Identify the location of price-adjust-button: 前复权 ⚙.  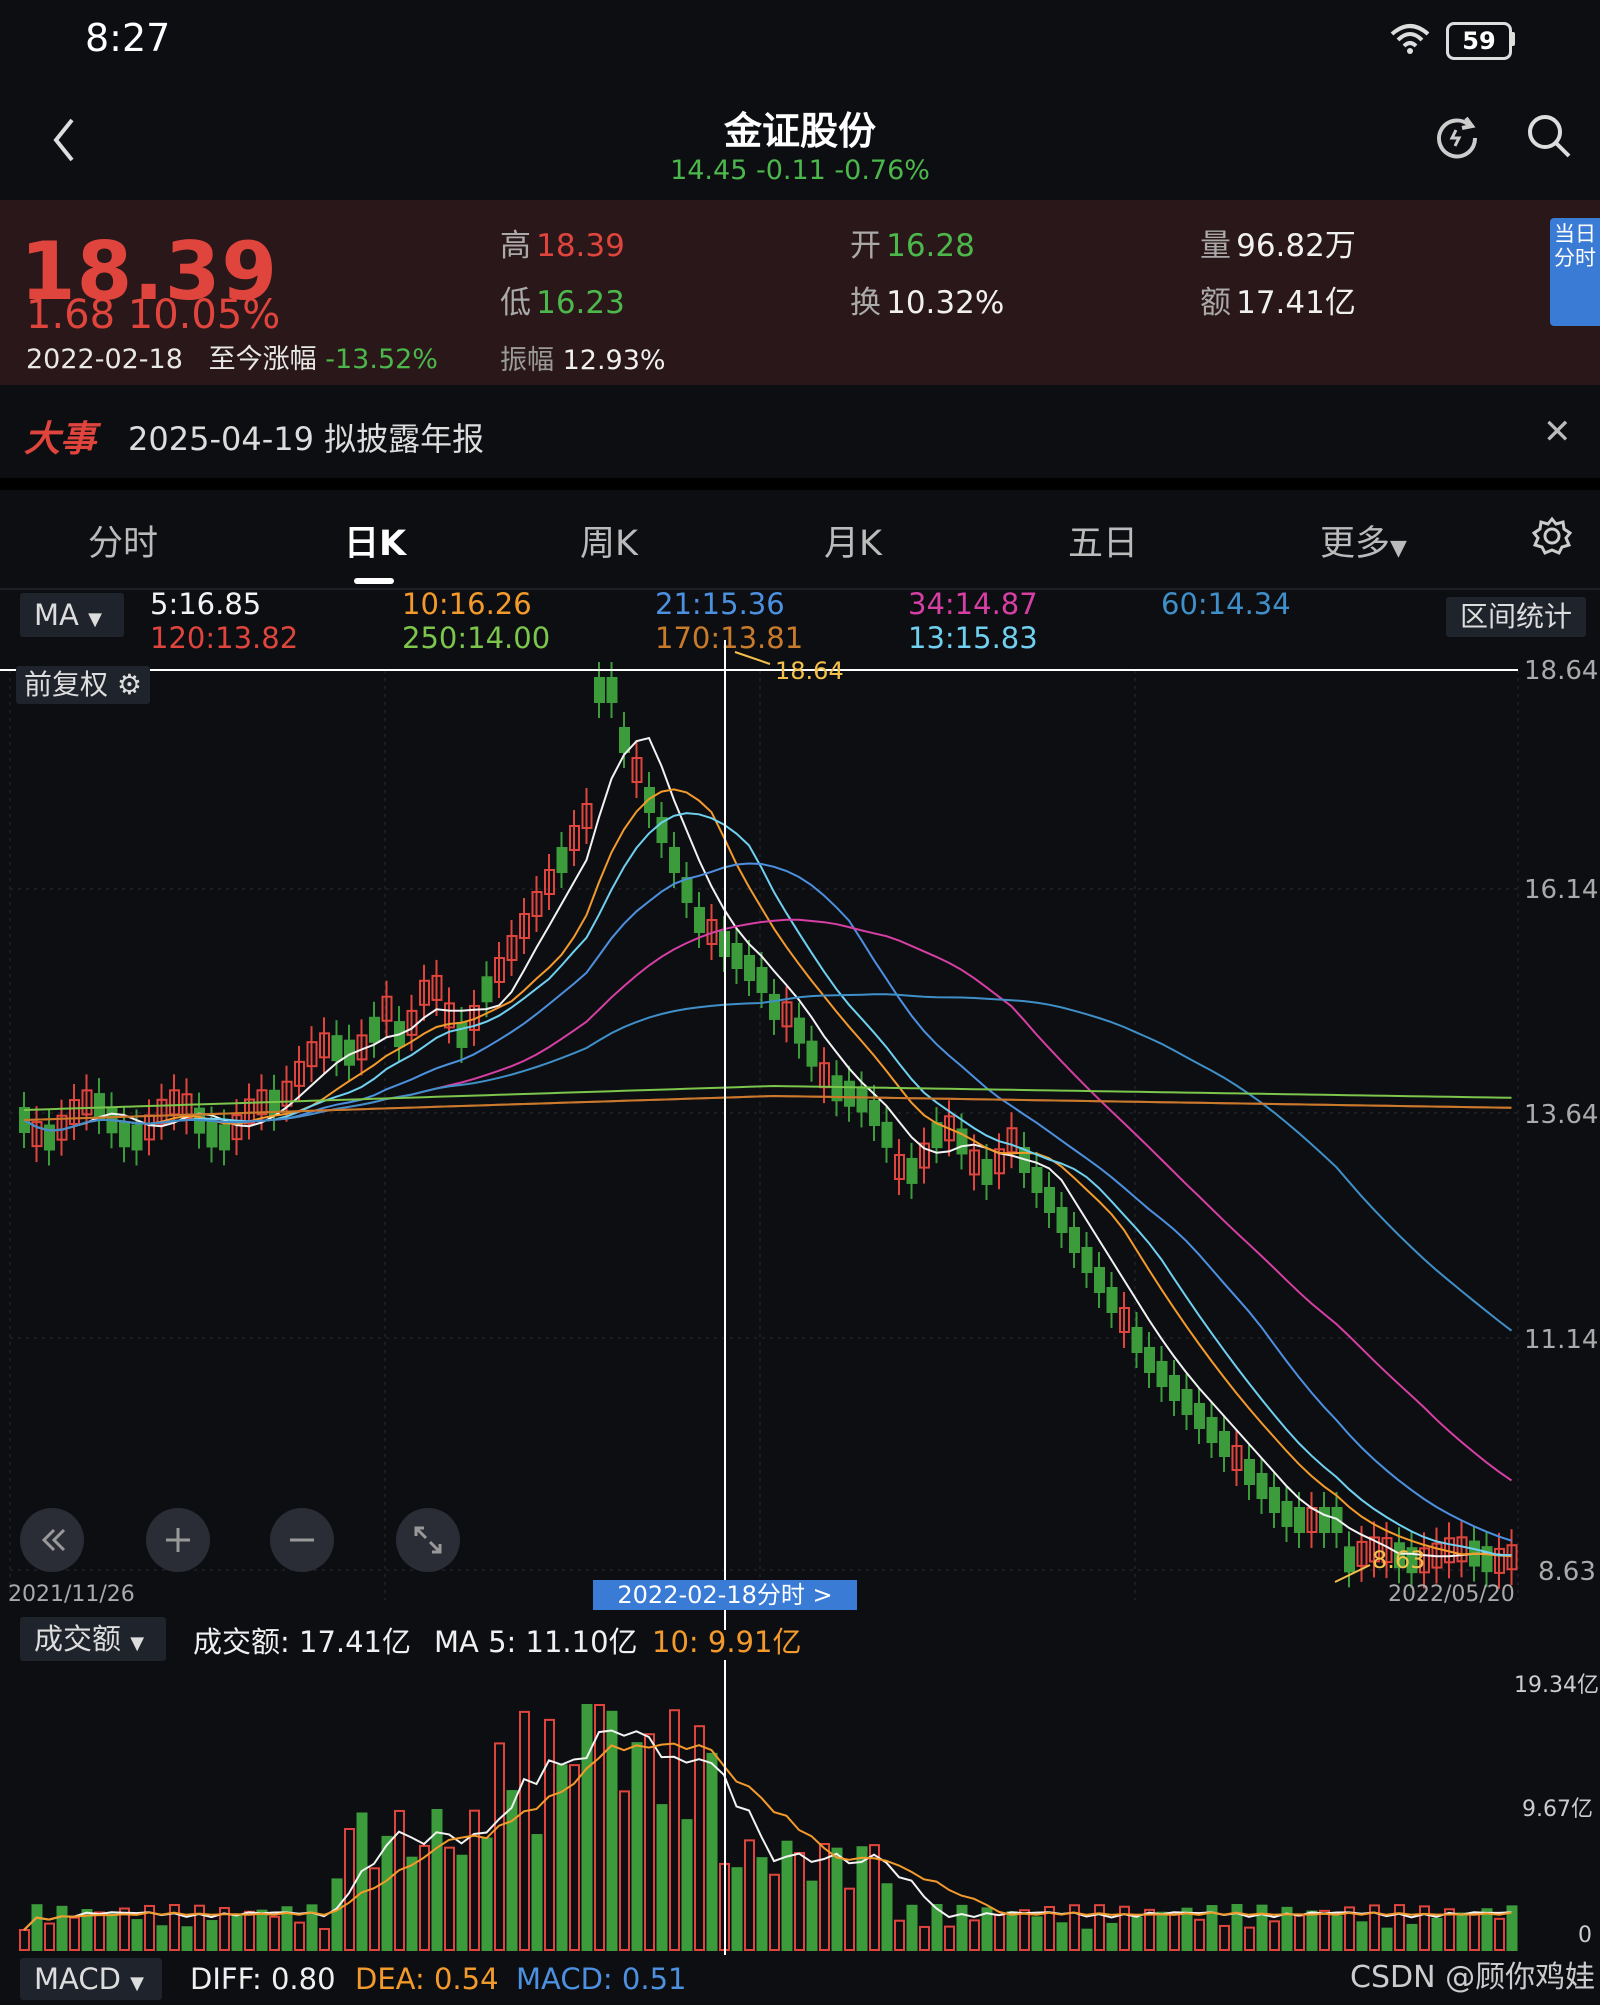
(83, 685).